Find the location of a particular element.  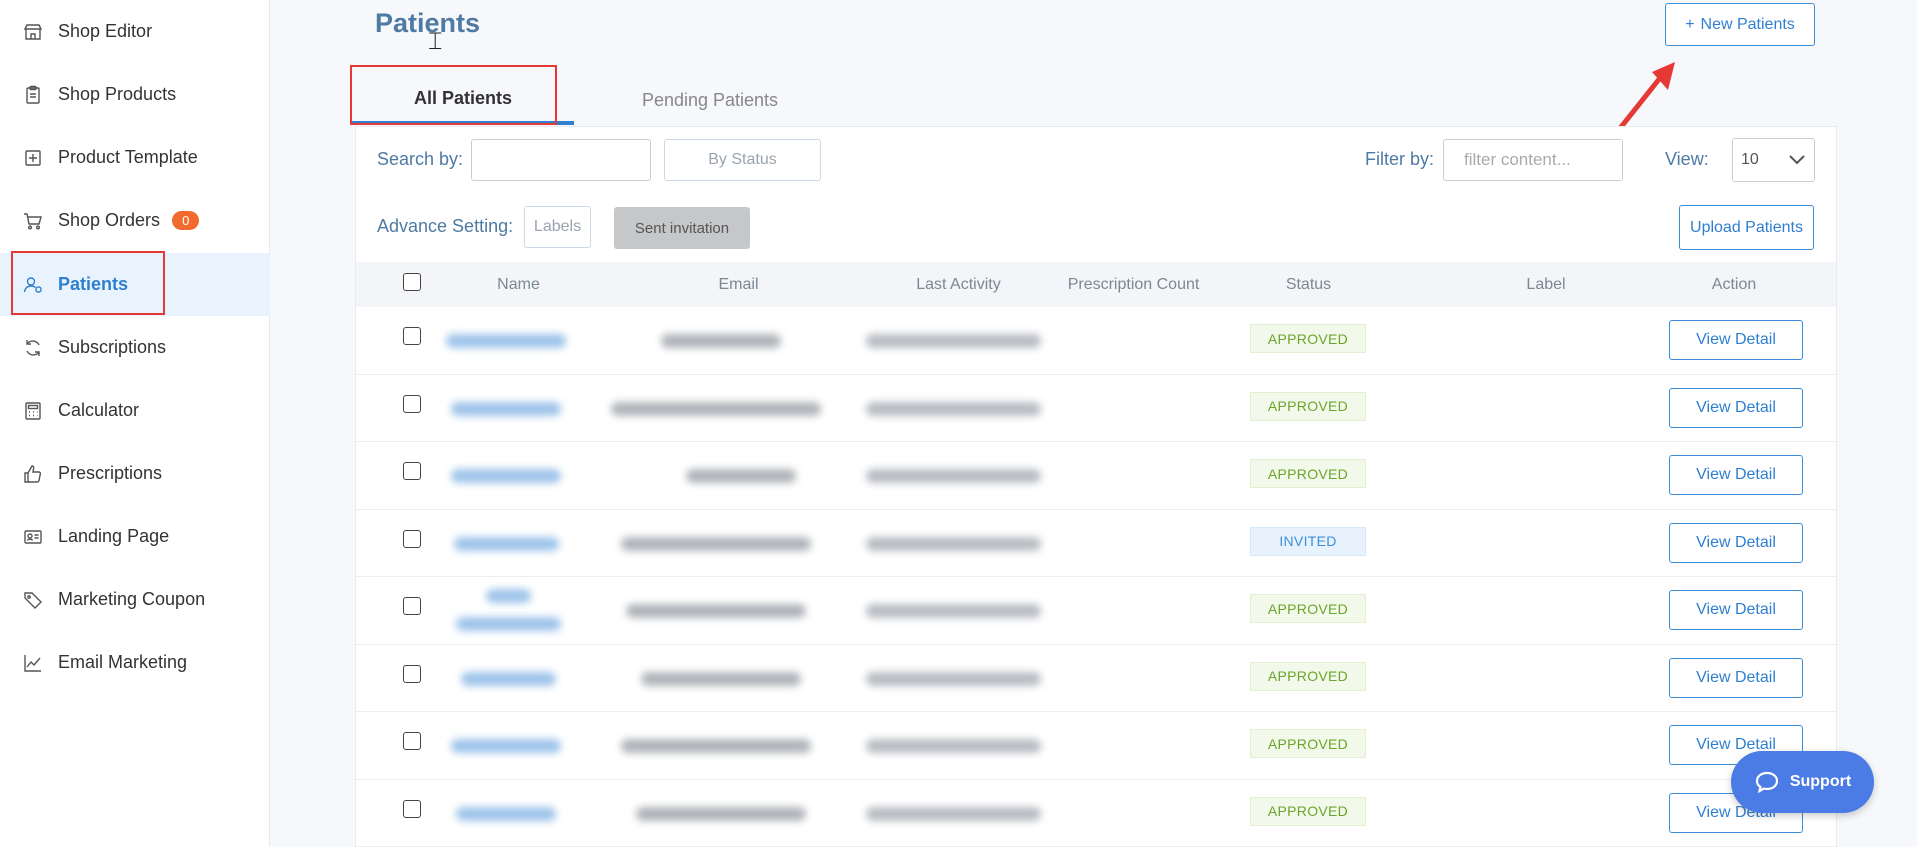

sidebar-item-label: Calculator is located at coordinates (99, 410).